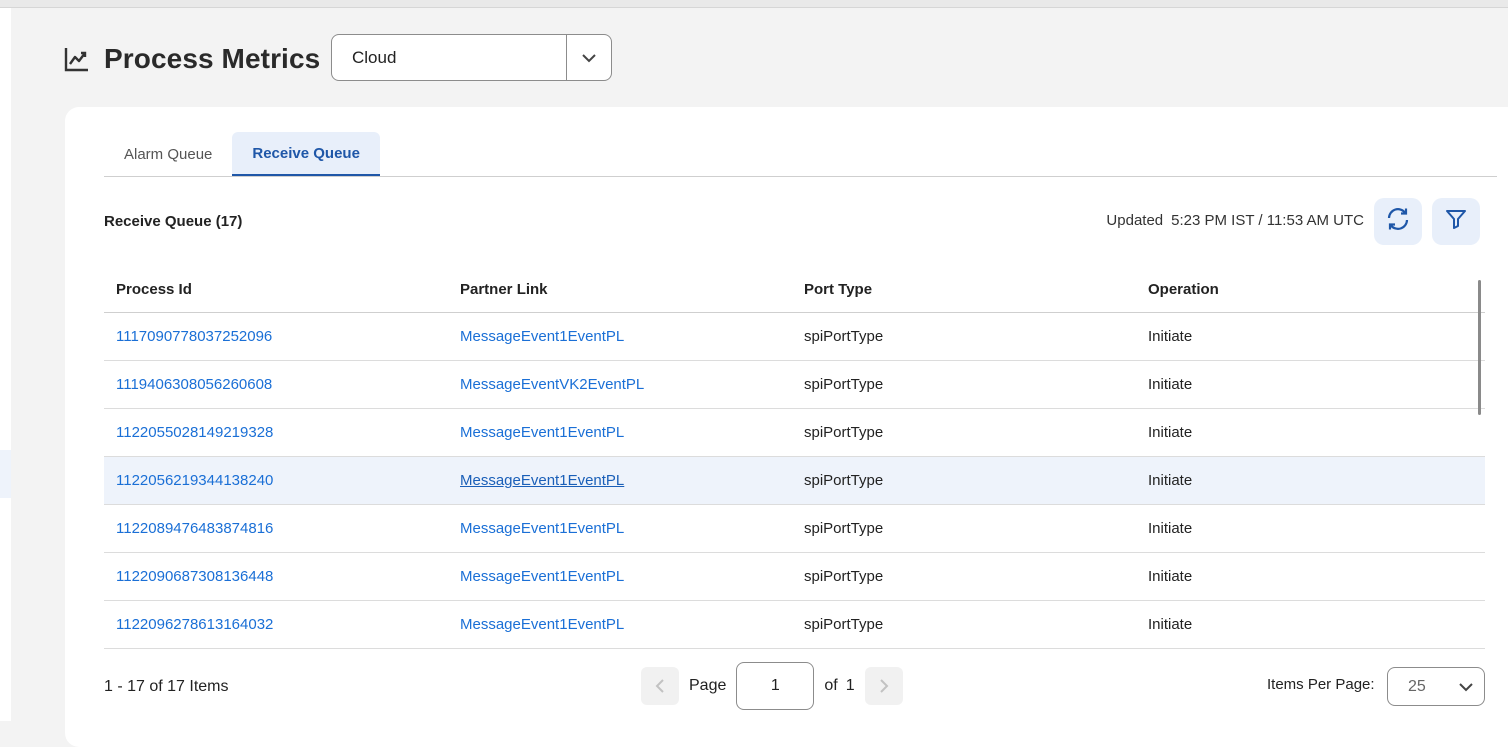 The height and width of the screenshot is (747, 1508). I want to click on line-chart-icon, so click(77, 59).